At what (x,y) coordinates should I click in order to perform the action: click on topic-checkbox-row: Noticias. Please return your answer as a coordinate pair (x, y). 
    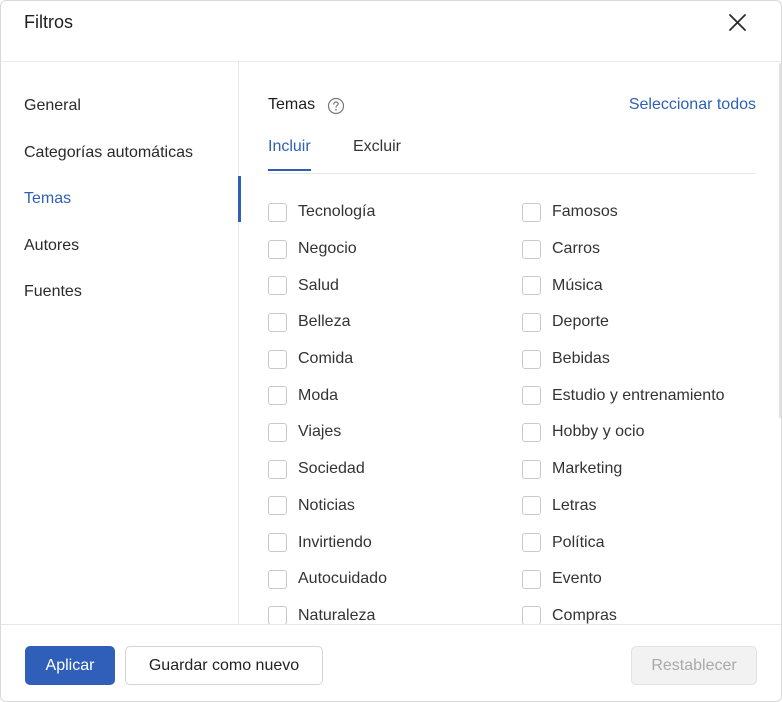
    Looking at the image, I should click on (398, 506).